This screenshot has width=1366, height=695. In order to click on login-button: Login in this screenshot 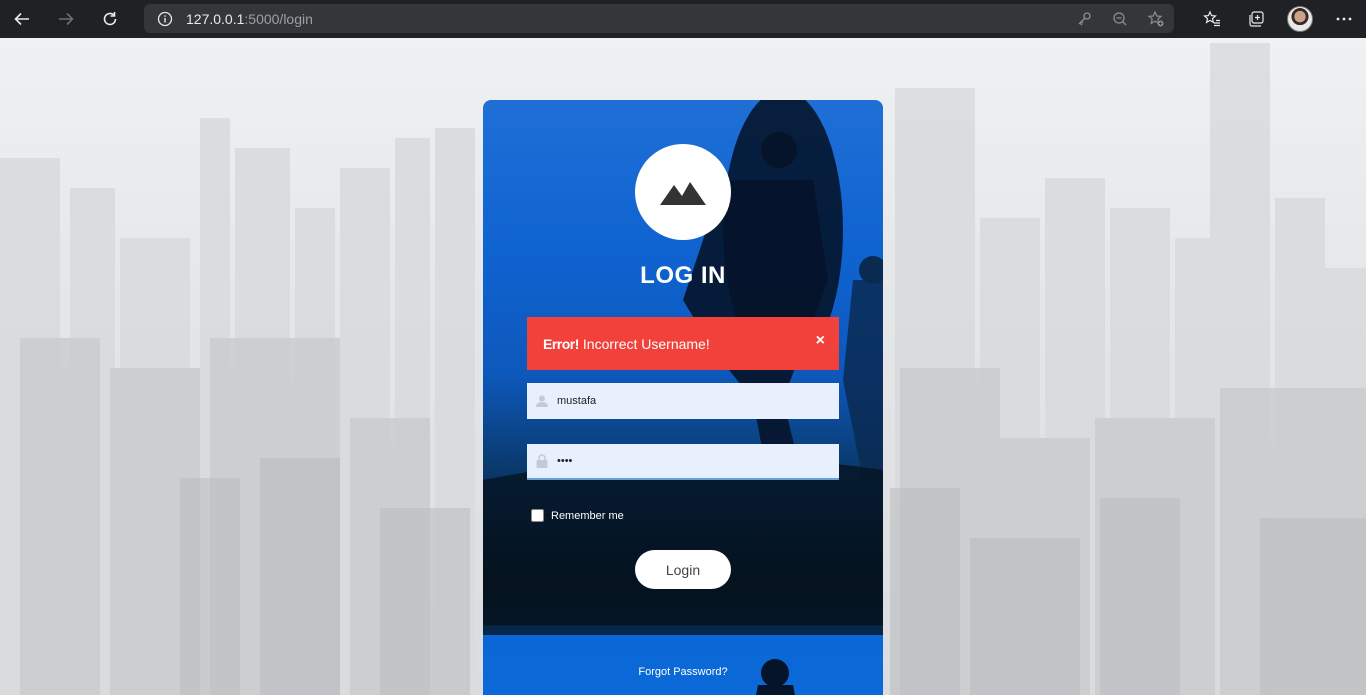, I will do `click(683, 569)`.